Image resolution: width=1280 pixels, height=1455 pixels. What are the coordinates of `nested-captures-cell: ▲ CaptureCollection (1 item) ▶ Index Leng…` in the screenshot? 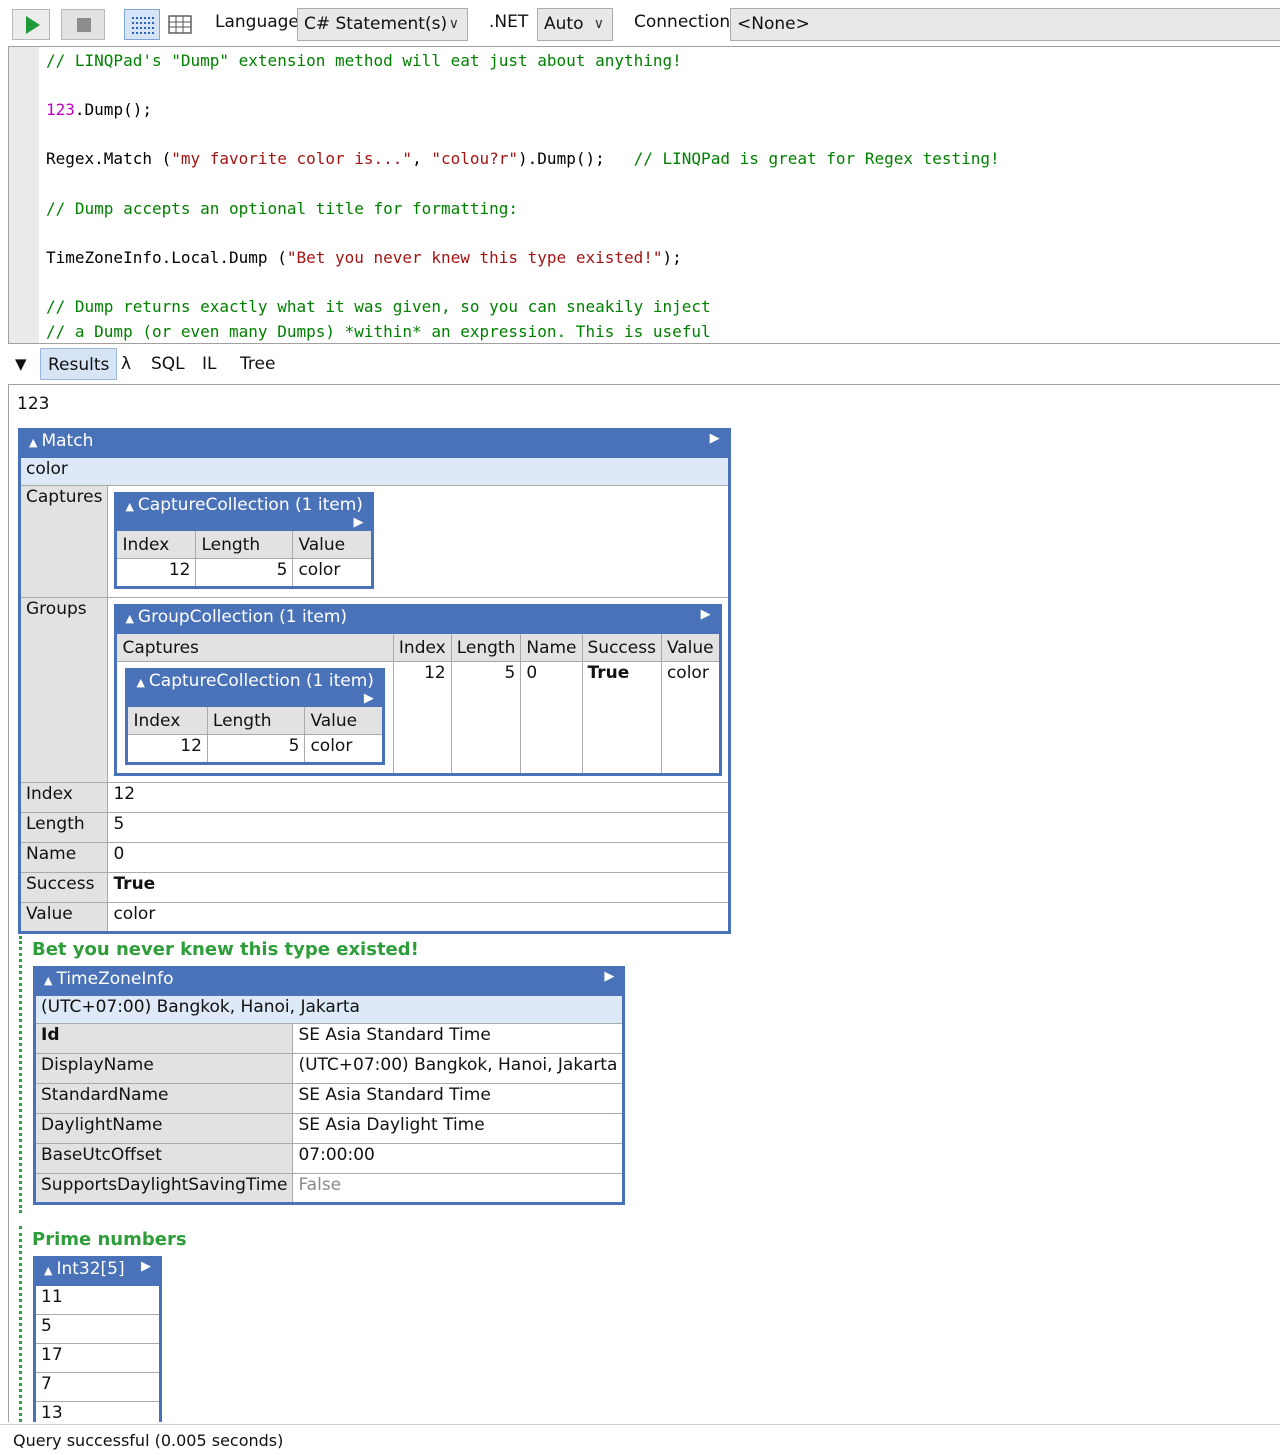 It's located at (254, 718).